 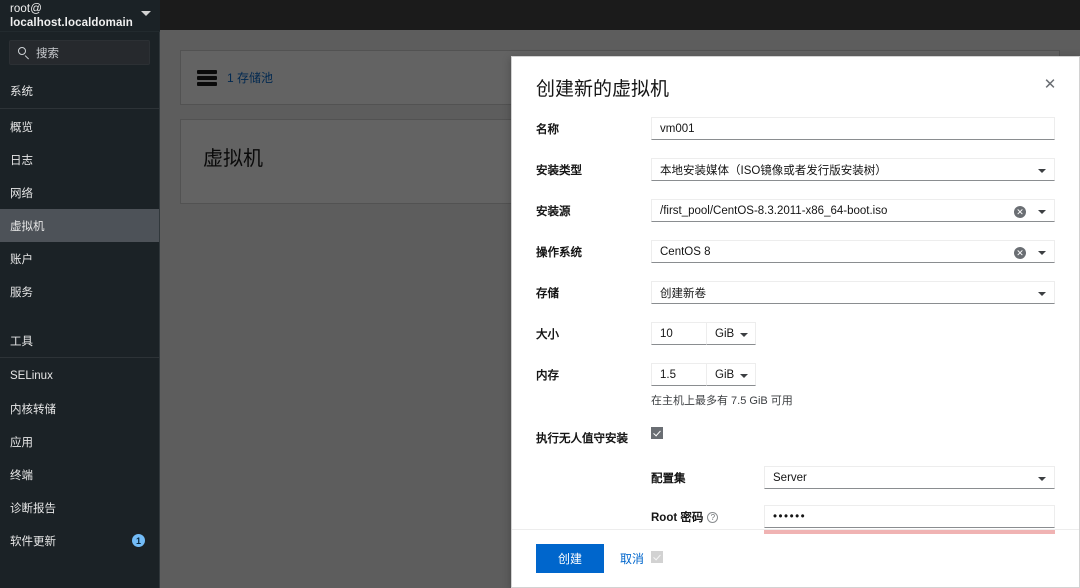 What do you see at coordinates (620, 15) in the screenshot?
I see `top-bar` at bounding box center [620, 15].